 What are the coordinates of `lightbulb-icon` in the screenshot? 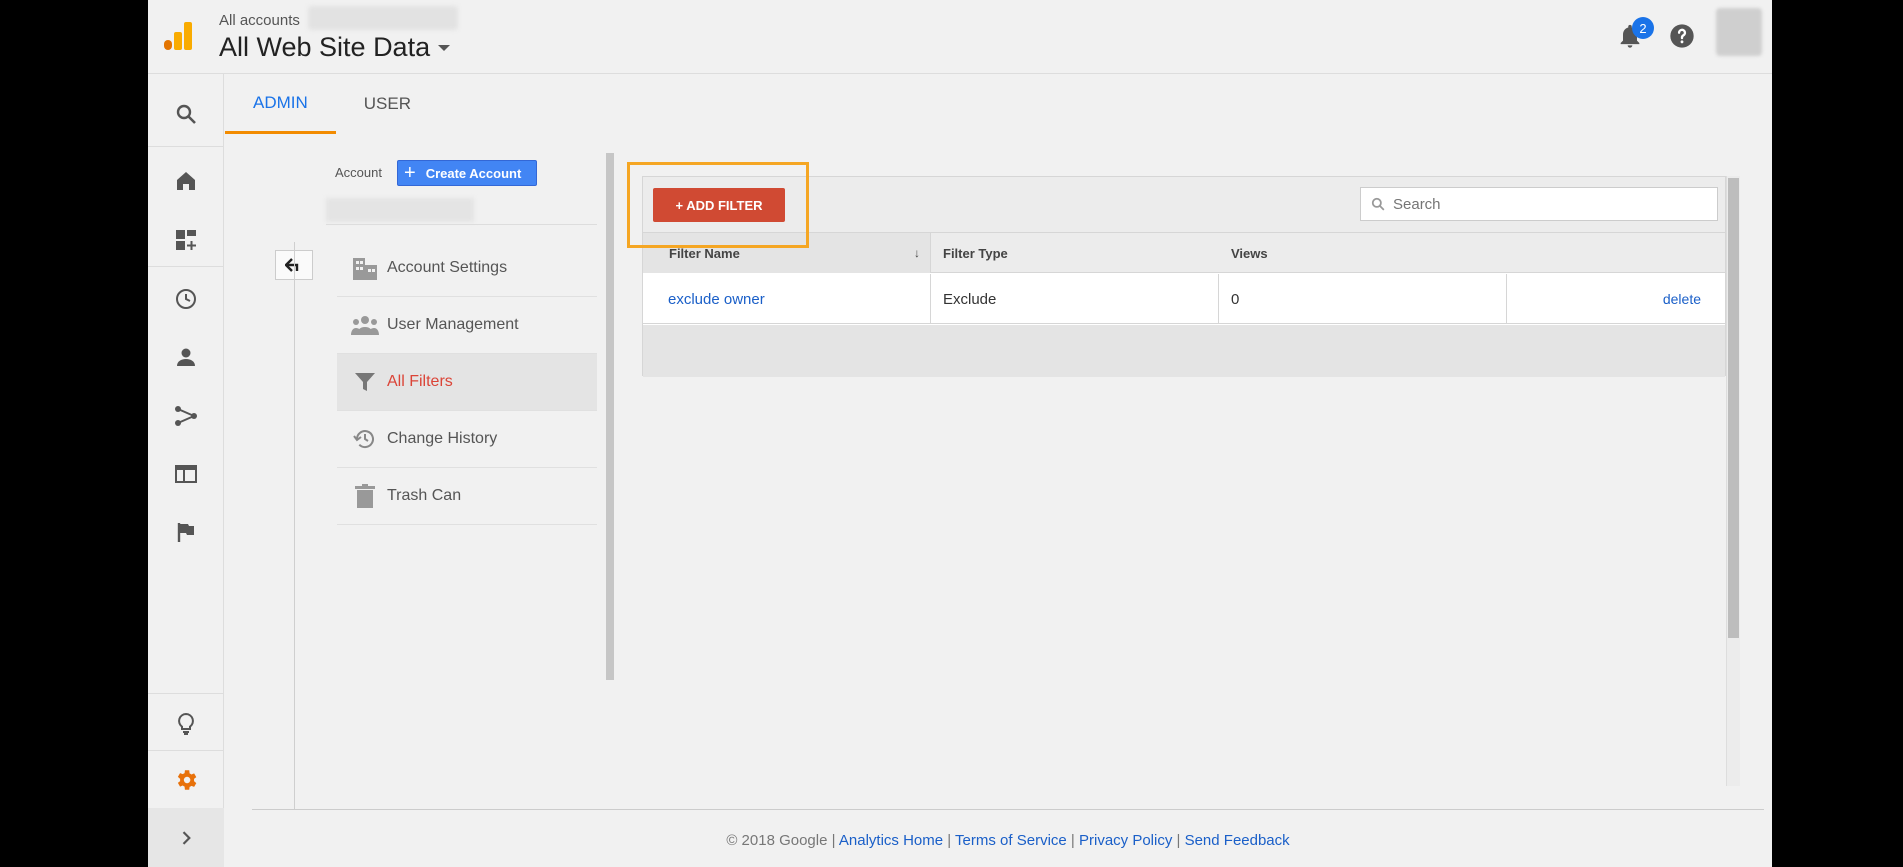 It's located at (186, 724).